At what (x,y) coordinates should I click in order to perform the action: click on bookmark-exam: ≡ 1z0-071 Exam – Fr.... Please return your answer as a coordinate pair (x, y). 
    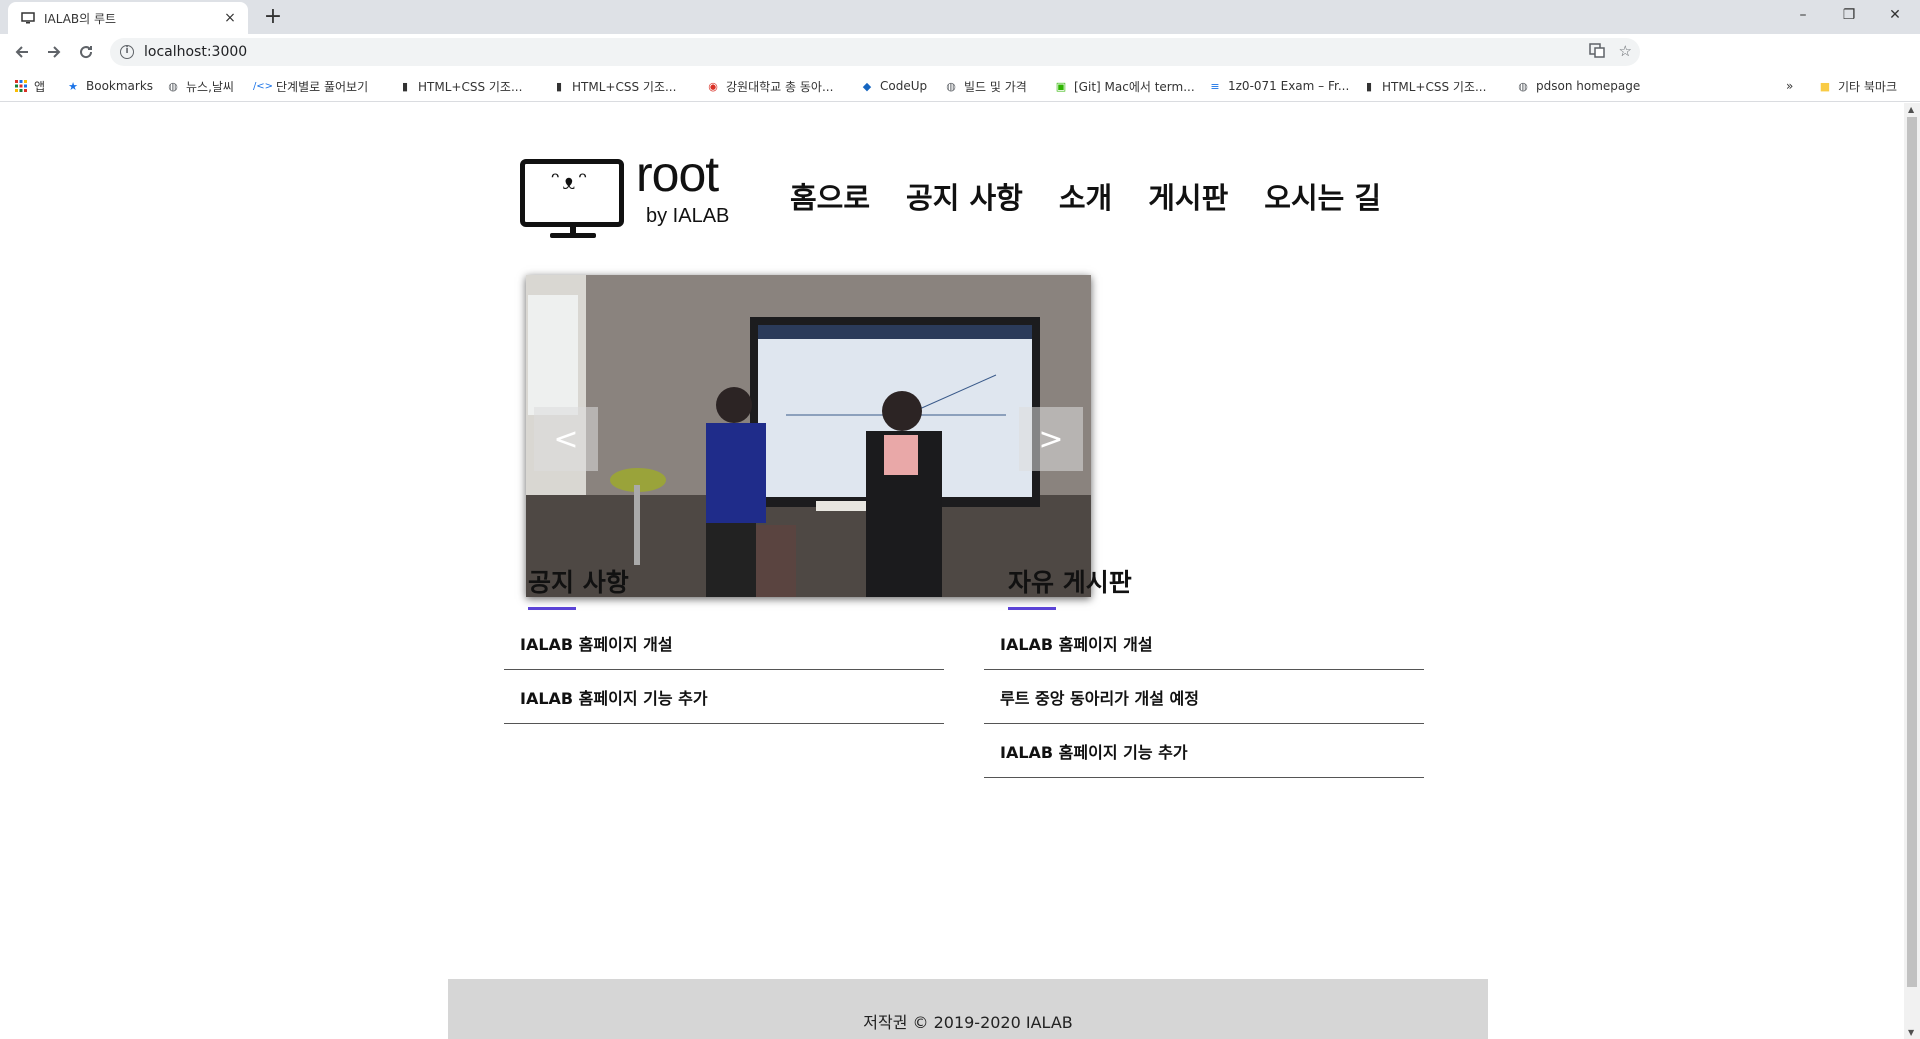
    Looking at the image, I should click on (1278, 86).